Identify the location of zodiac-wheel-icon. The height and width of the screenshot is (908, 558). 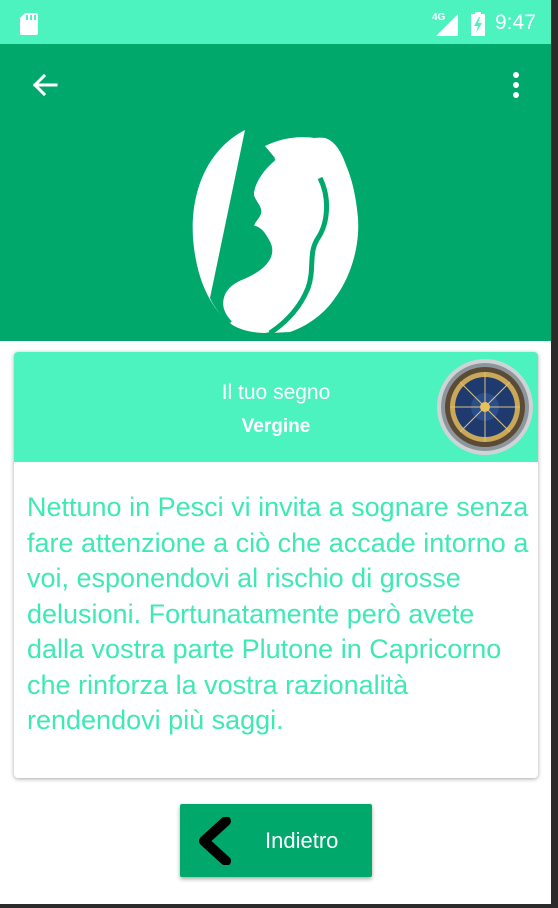
(485, 407).